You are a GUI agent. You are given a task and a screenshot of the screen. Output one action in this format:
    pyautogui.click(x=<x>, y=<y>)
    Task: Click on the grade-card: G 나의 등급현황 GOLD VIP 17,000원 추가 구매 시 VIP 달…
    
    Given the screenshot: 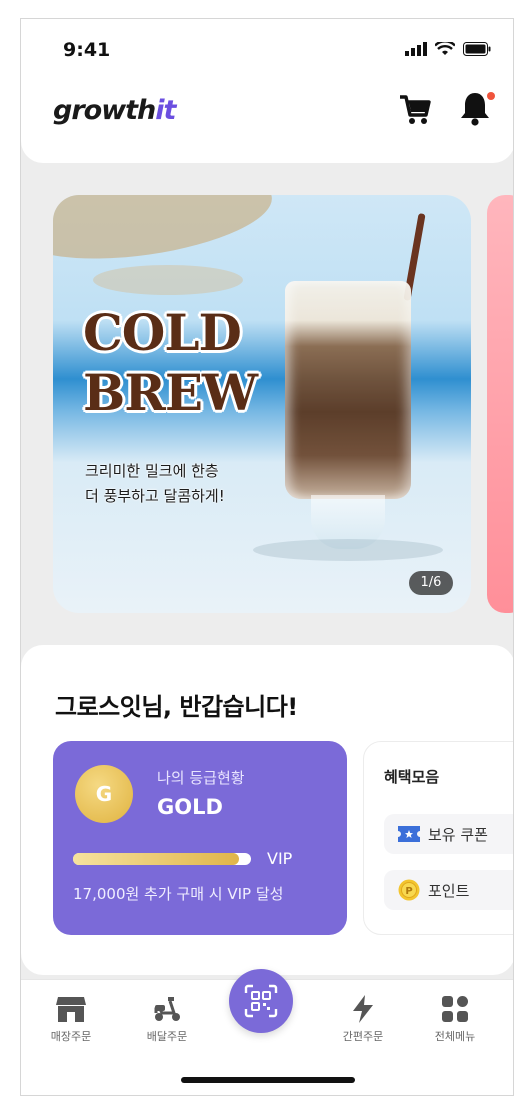 What is the action you would take?
    pyautogui.click(x=200, y=838)
    